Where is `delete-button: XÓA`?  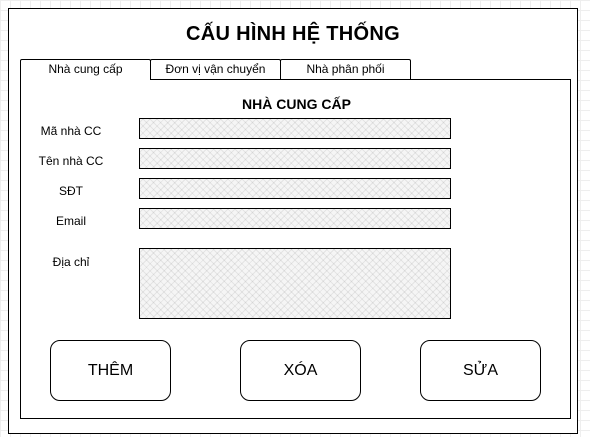
delete-button: XÓA is located at coordinates (300, 370).